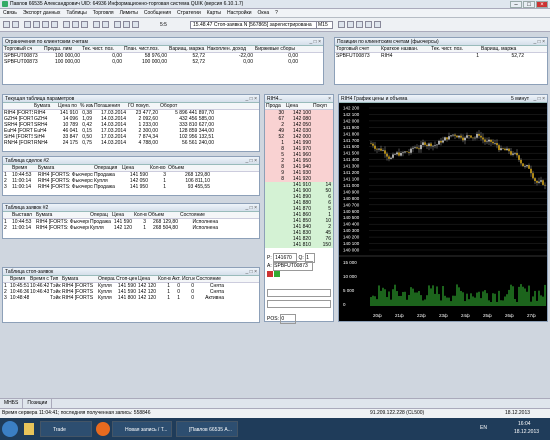  Describe the element at coordinates (10, 429) in the screenshot. I see `start-button` at that location.